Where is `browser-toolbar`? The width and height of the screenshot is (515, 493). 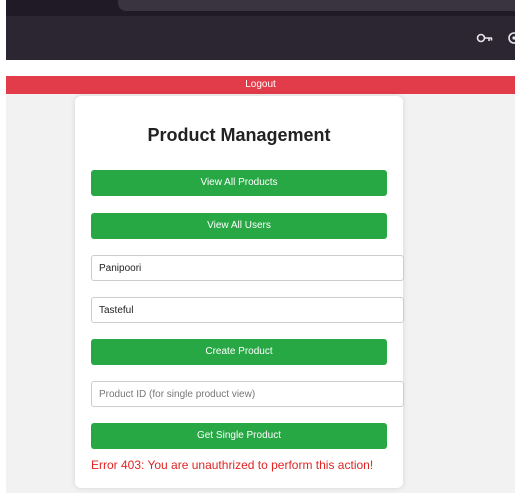
browser-toolbar is located at coordinates (260, 38).